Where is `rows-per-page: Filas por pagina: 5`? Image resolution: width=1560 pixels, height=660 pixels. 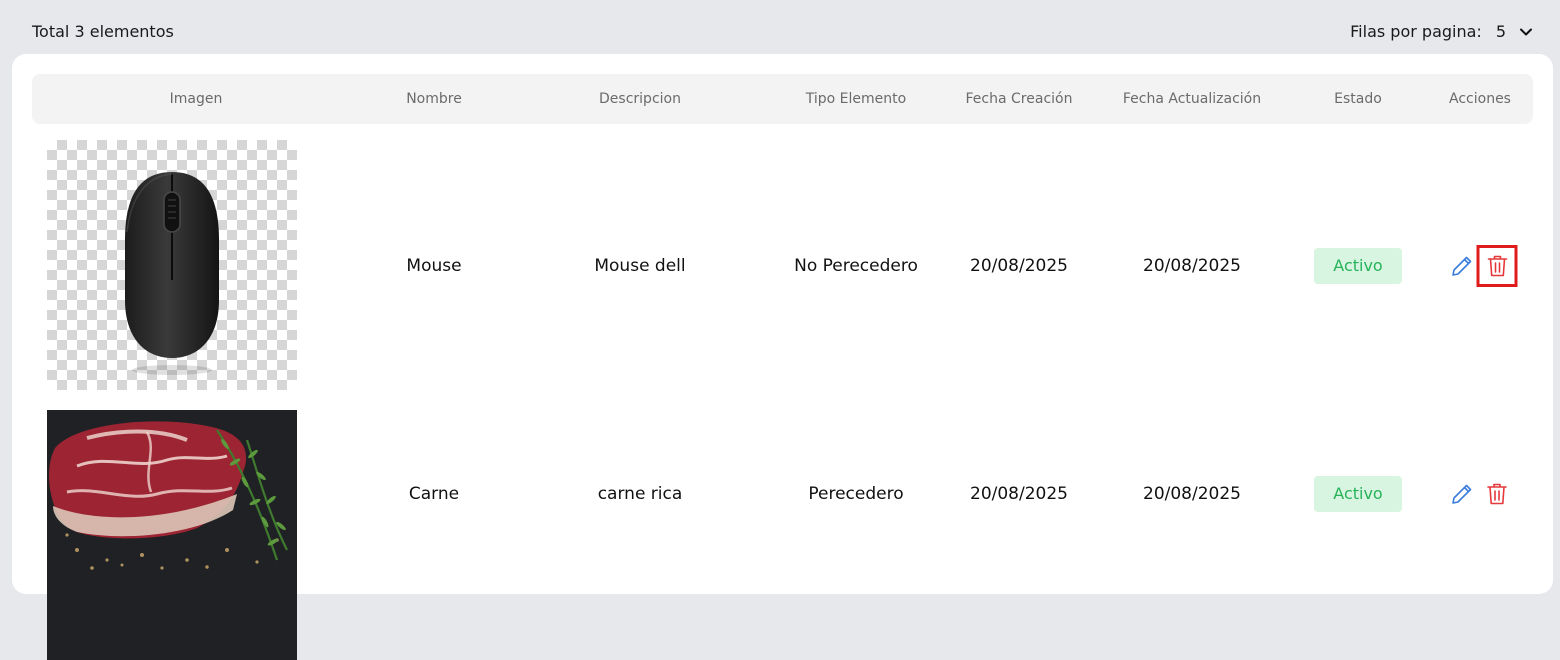 rows-per-page: Filas por pagina: 5 is located at coordinates (1441, 31).